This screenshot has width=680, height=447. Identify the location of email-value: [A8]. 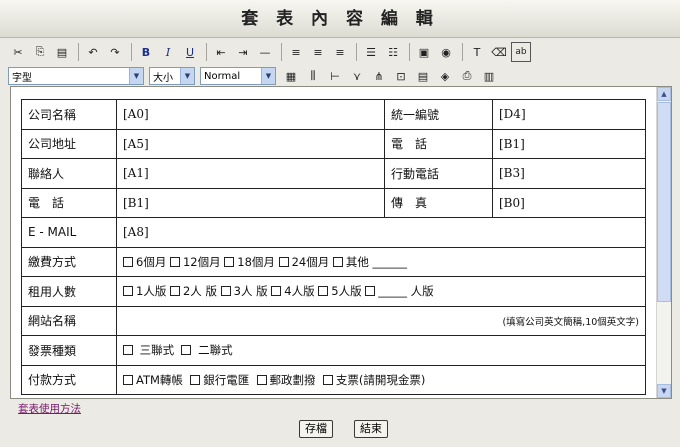
(381, 232).